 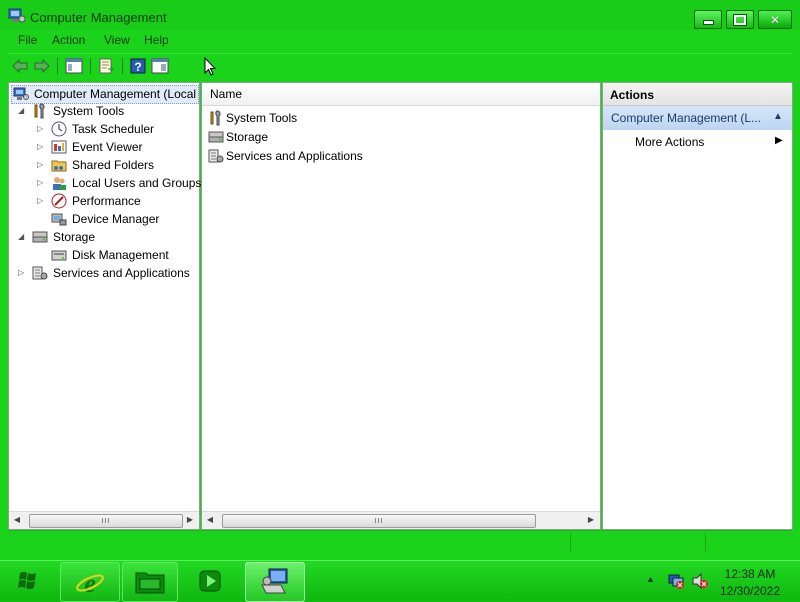 I want to click on toolbar-separator, so click(x=122, y=66).